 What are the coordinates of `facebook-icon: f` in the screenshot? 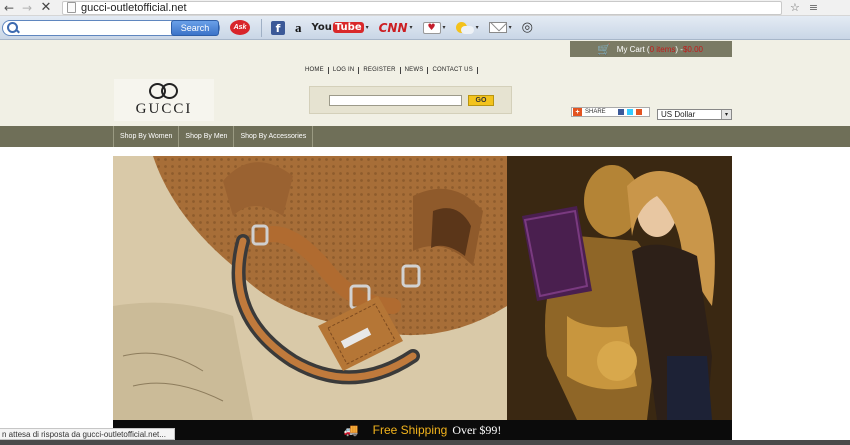 It's located at (278, 27).